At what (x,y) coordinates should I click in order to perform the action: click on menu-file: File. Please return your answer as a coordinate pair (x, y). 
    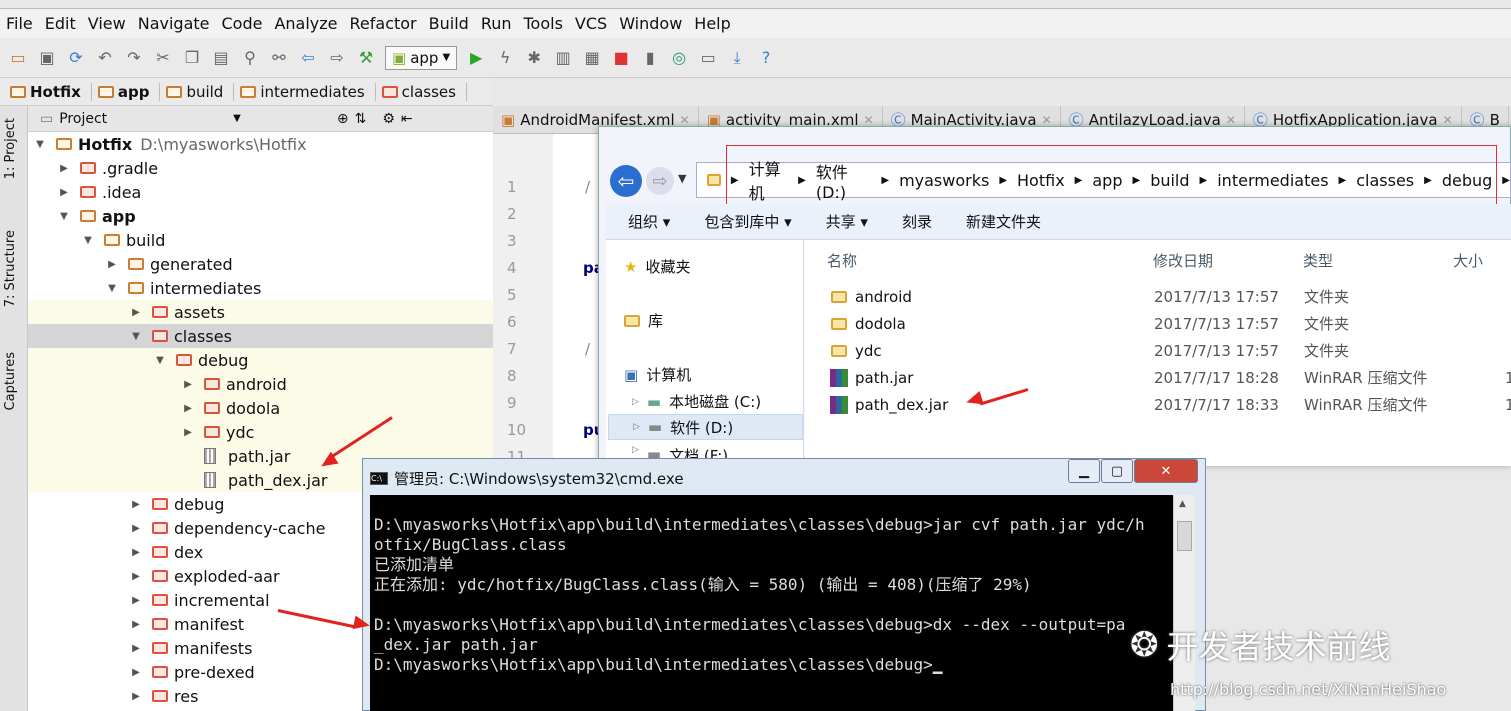
    Looking at the image, I should click on (19, 23).